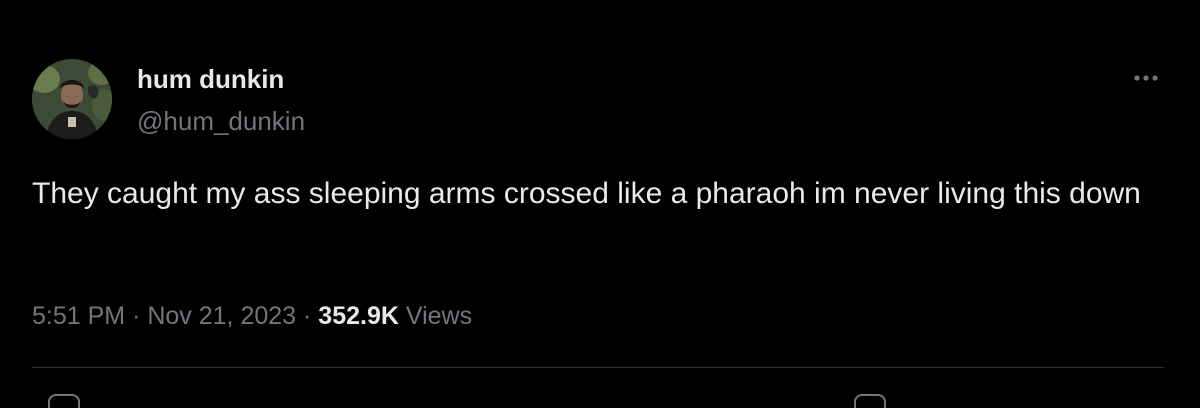  Describe the element at coordinates (78, 316) in the screenshot. I see `tweet-time: 5:51 PM` at that location.